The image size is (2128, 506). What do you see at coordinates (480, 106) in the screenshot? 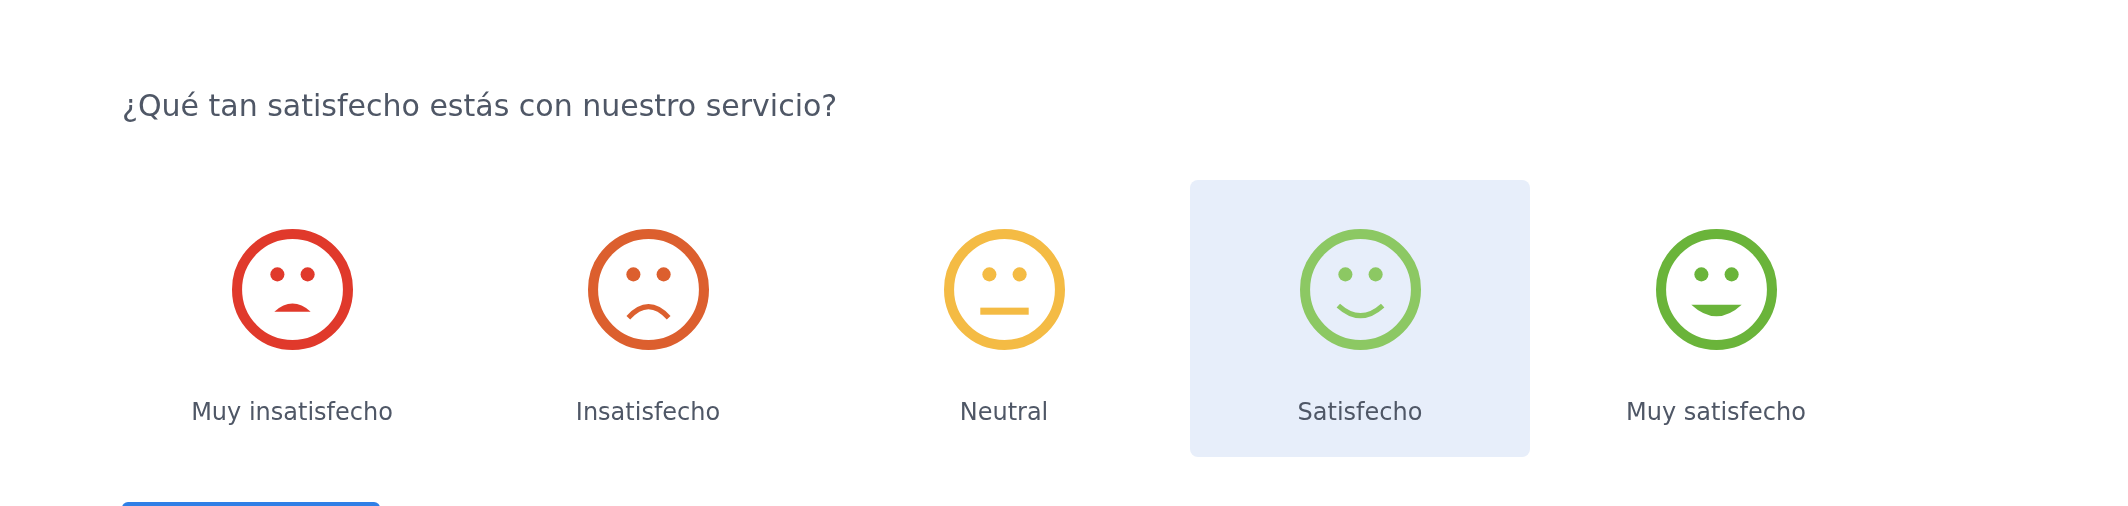
I see `question-text: ¿Qué tan satisfecho estás con nuestro servicio?` at bounding box center [480, 106].